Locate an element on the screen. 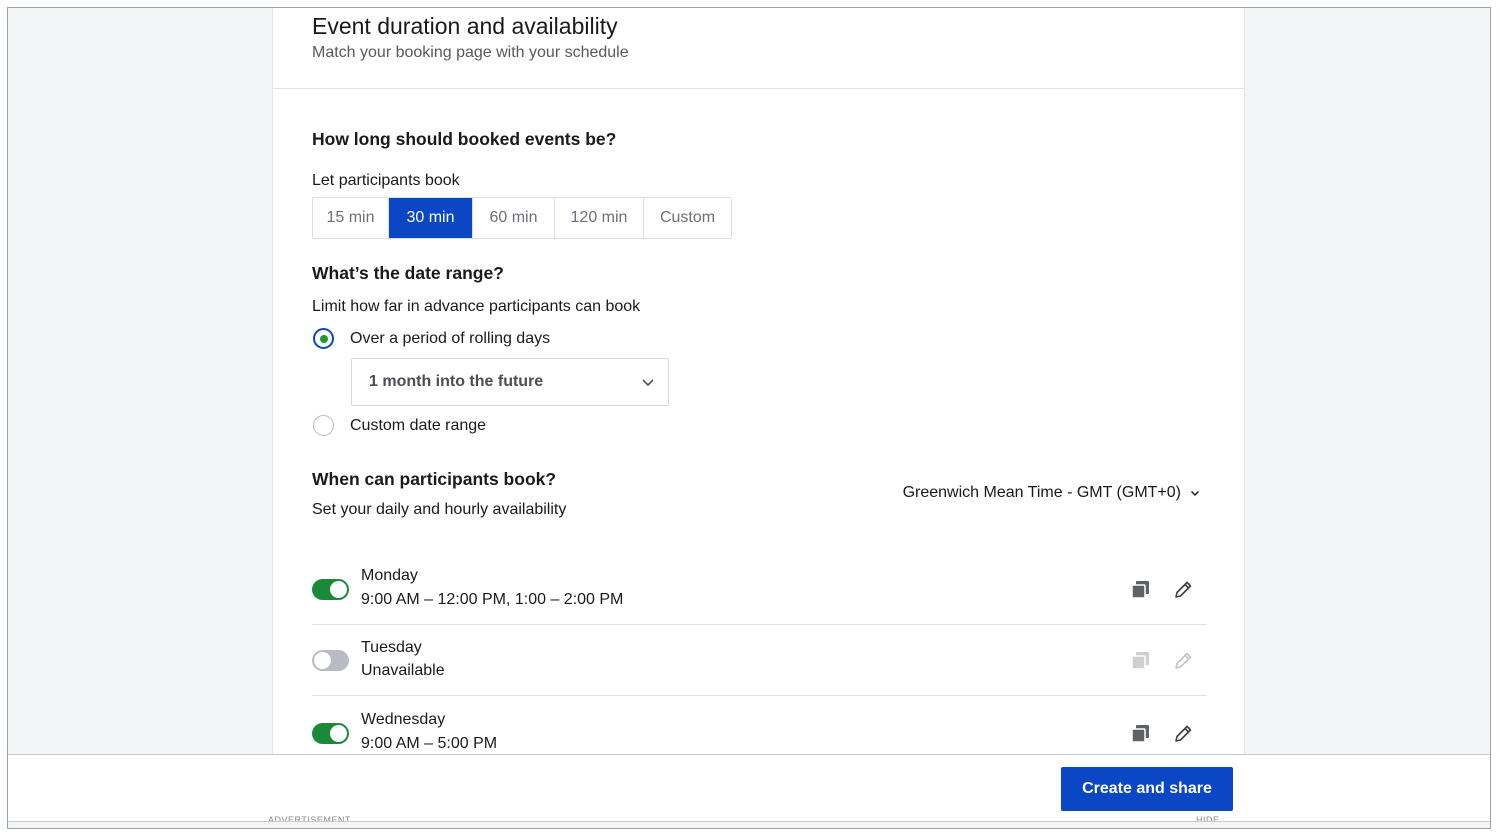 This screenshot has height=836, width=1500. availability-heading: When can participants book? is located at coordinates (434, 479).